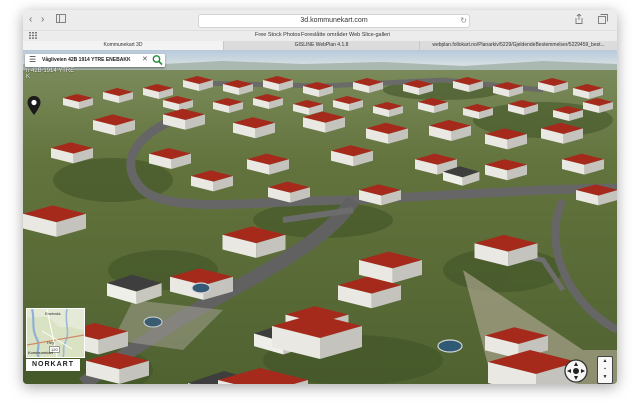 This screenshot has height=417, width=640. What do you see at coordinates (463, 21) in the screenshot?
I see `reload-icon: ↻` at bounding box center [463, 21].